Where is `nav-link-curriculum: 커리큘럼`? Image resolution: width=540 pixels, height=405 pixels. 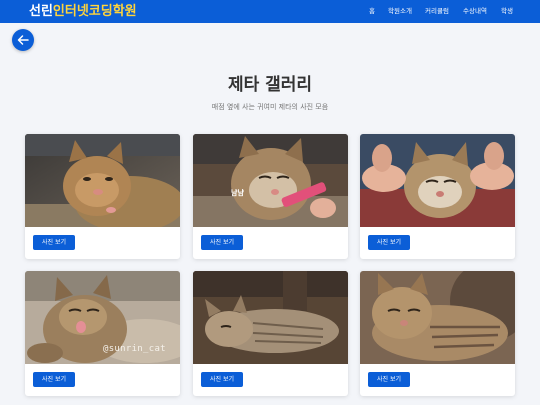
nav-link-curriculum: 커리큘럼 is located at coordinates (437, 11).